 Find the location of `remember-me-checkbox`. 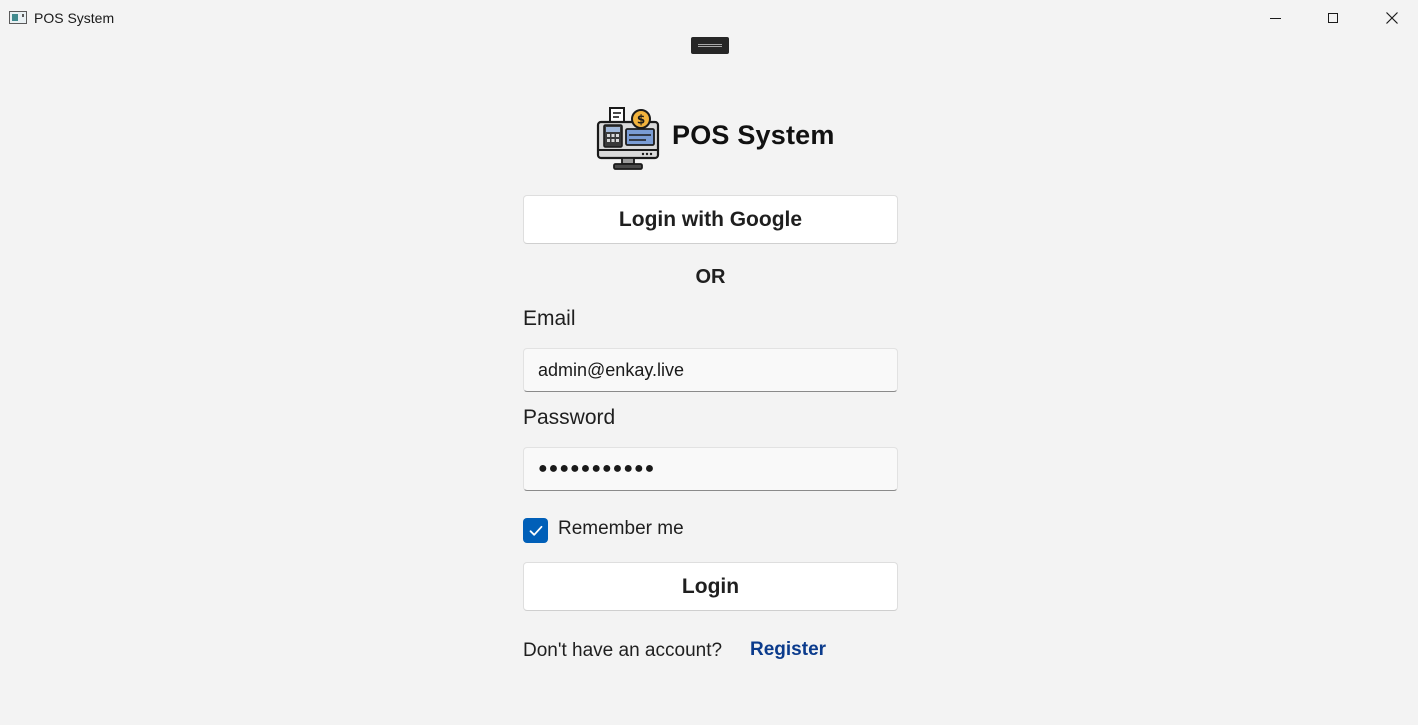

remember-me-checkbox is located at coordinates (535, 530).